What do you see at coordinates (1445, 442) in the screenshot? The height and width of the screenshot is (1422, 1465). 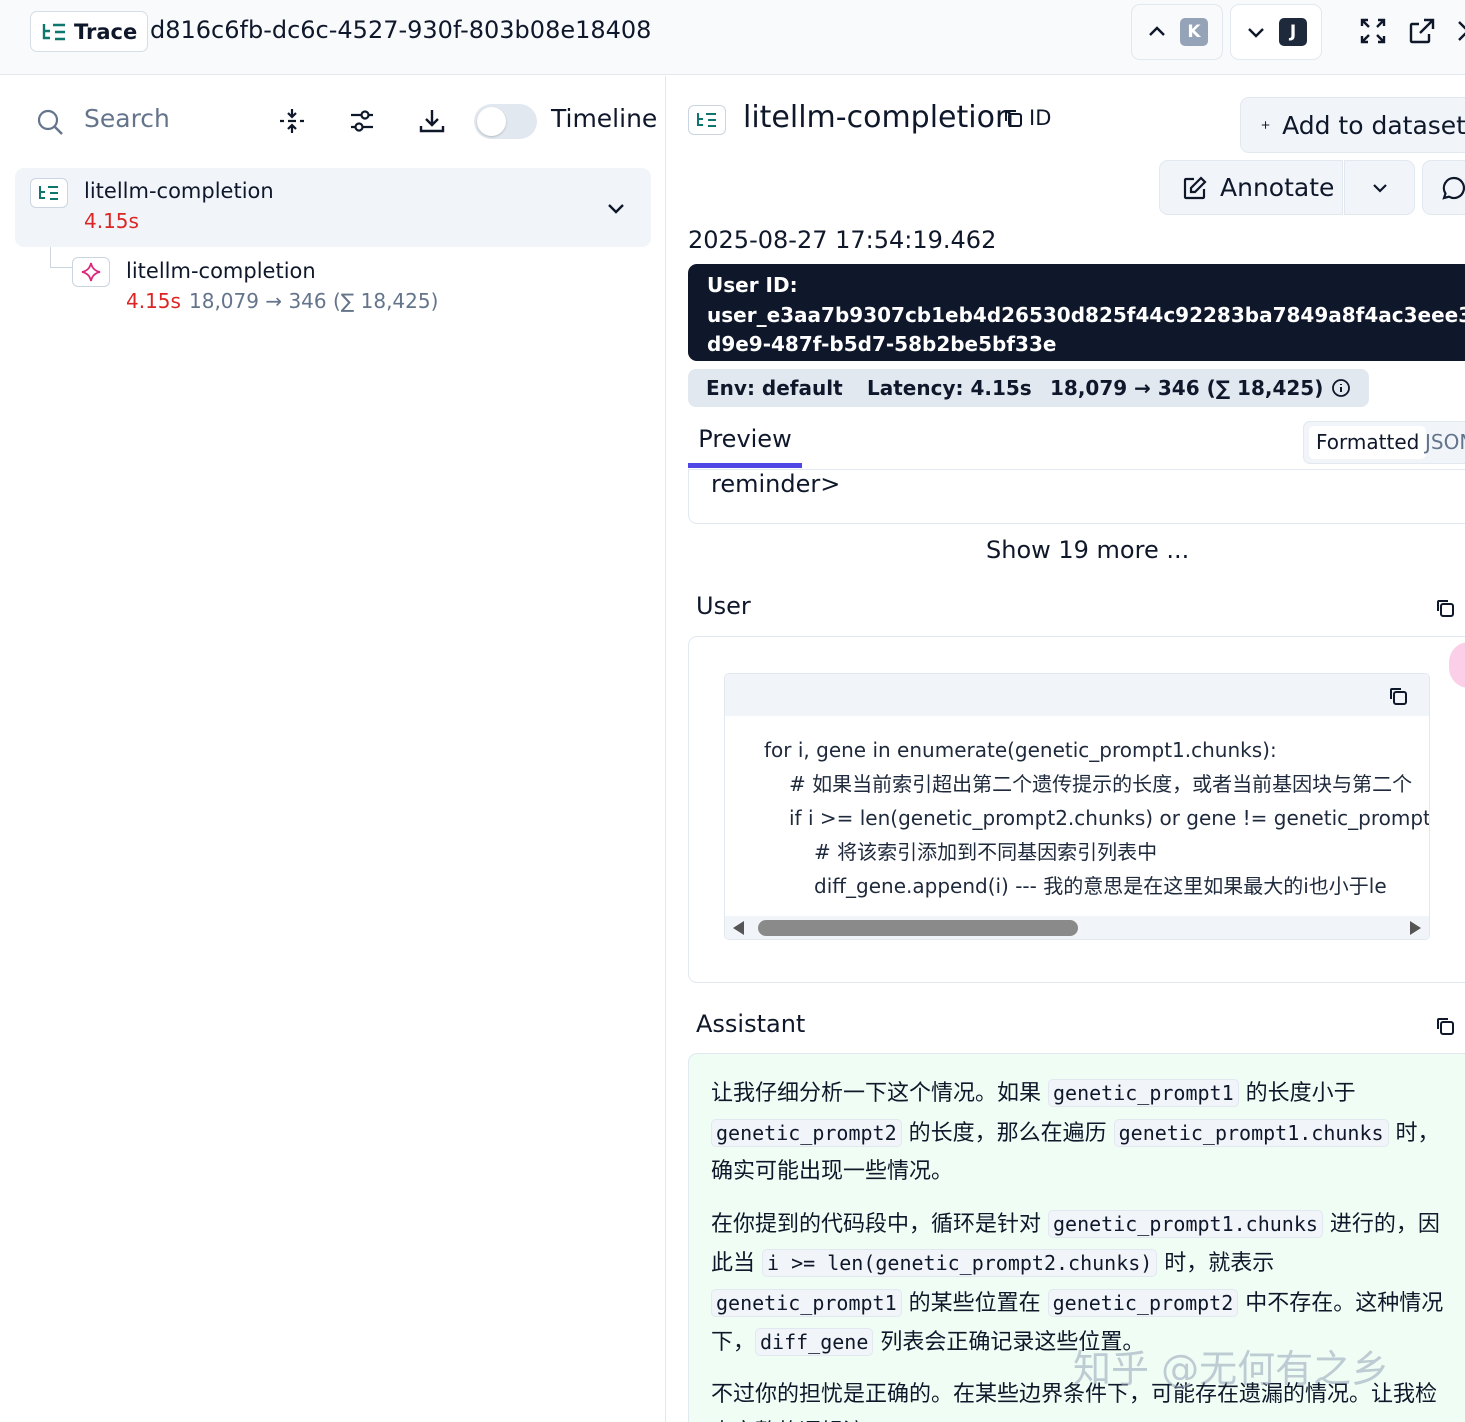 I see `json-view-button: JSON` at bounding box center [1445, 442].